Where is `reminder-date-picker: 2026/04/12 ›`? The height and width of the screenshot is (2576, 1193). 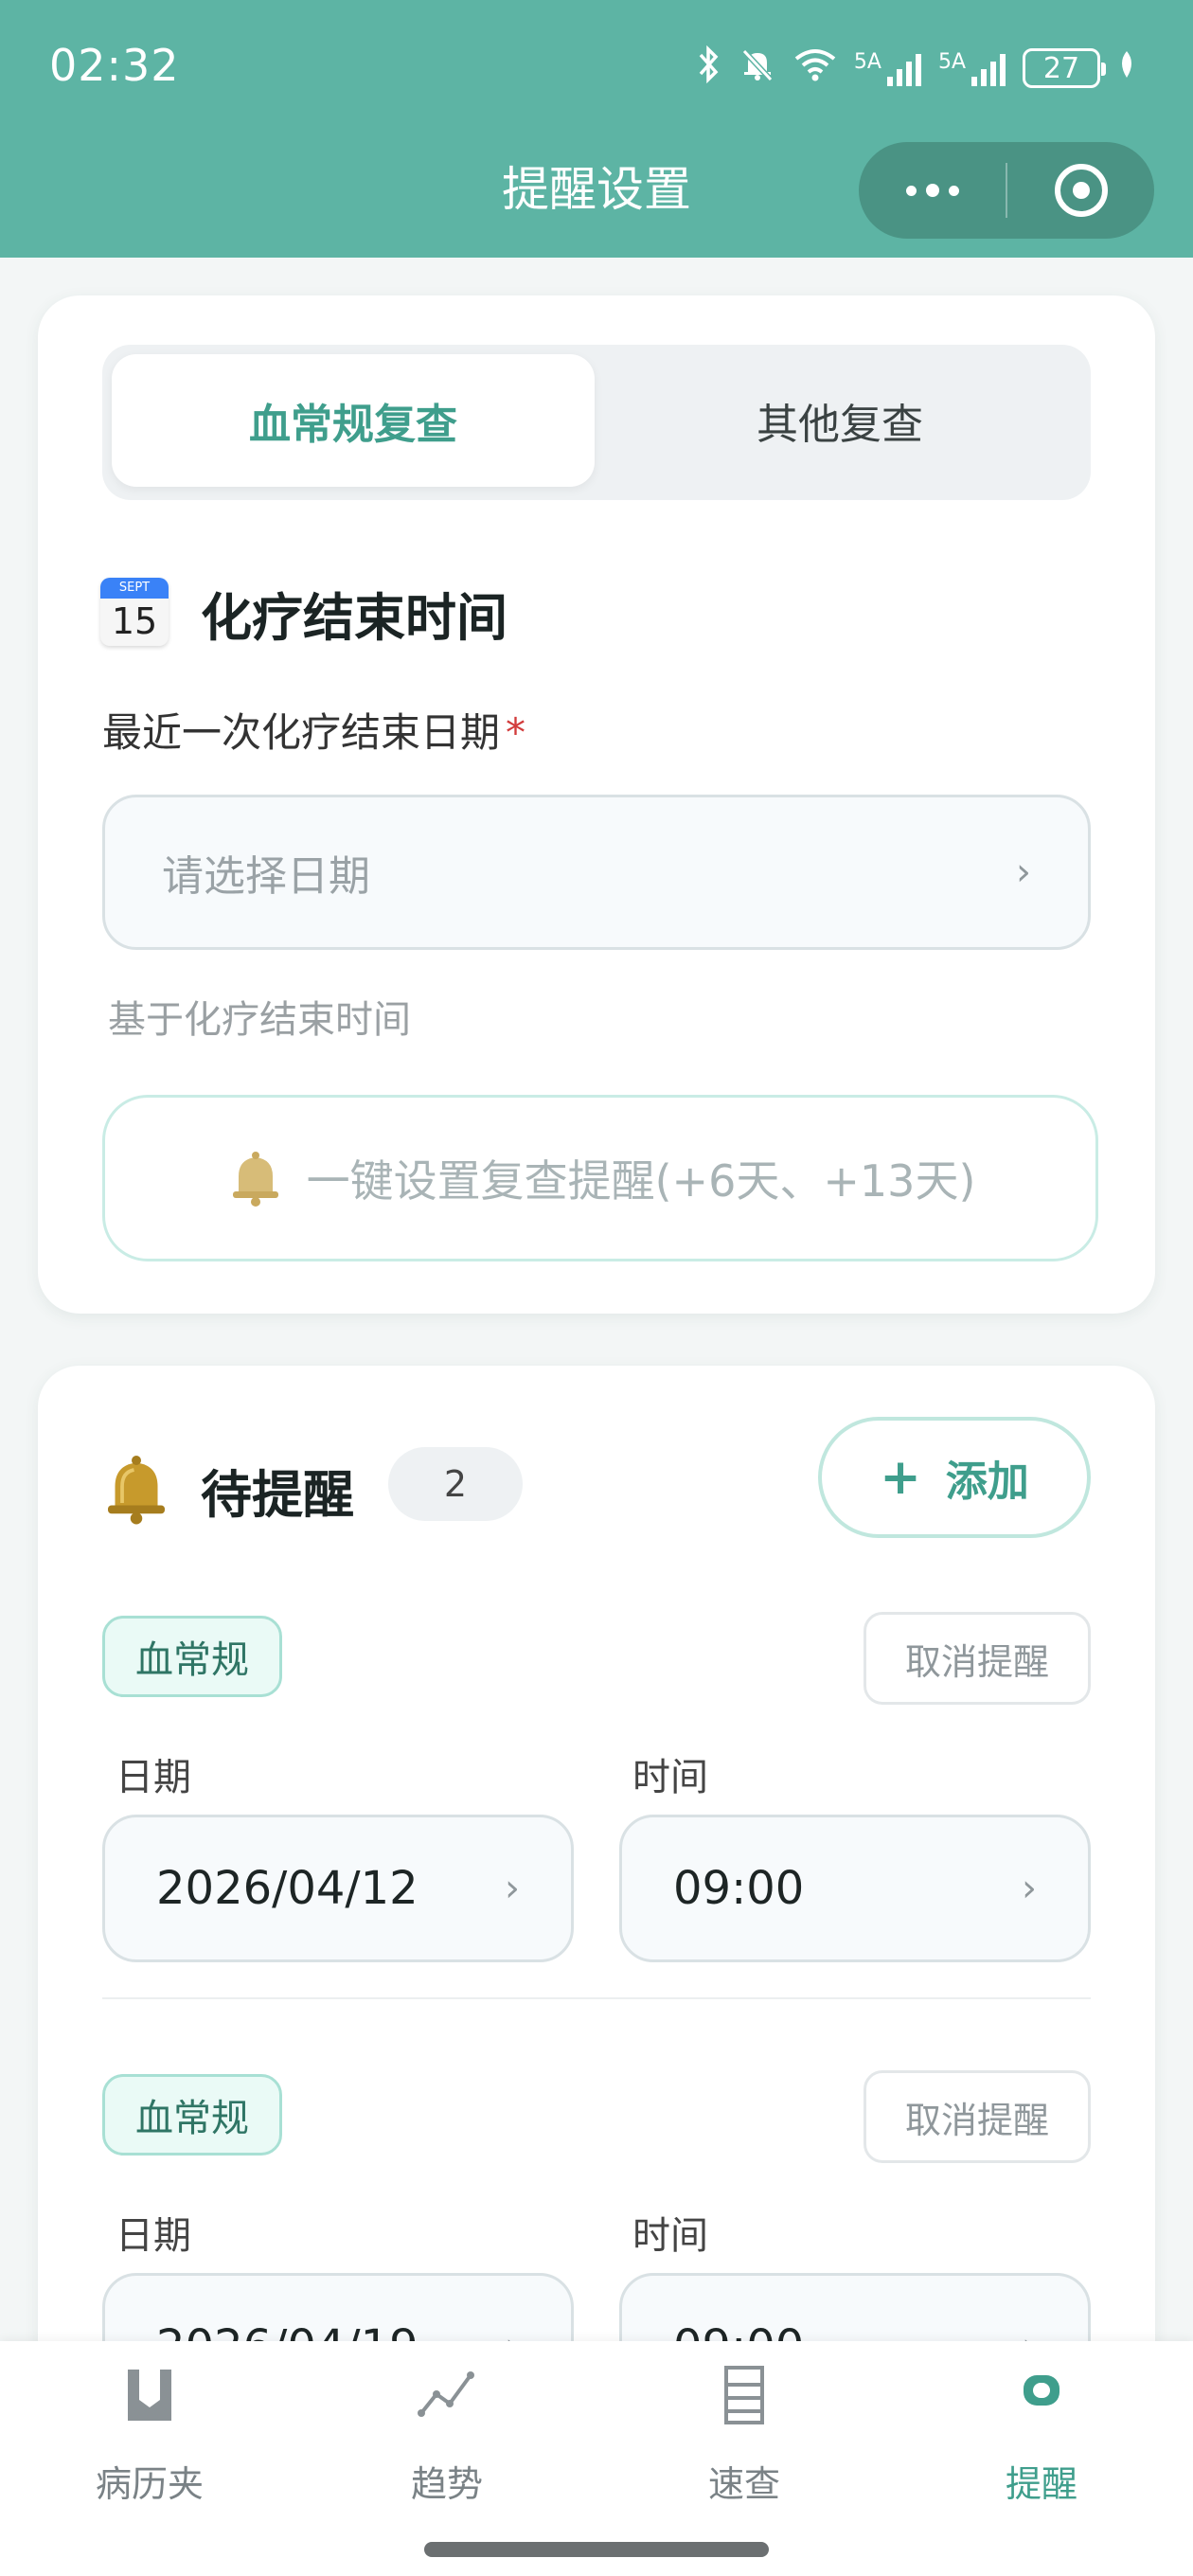
reminder-date-picker: 2026/04/12 › is located at coordinates (338, 1888).